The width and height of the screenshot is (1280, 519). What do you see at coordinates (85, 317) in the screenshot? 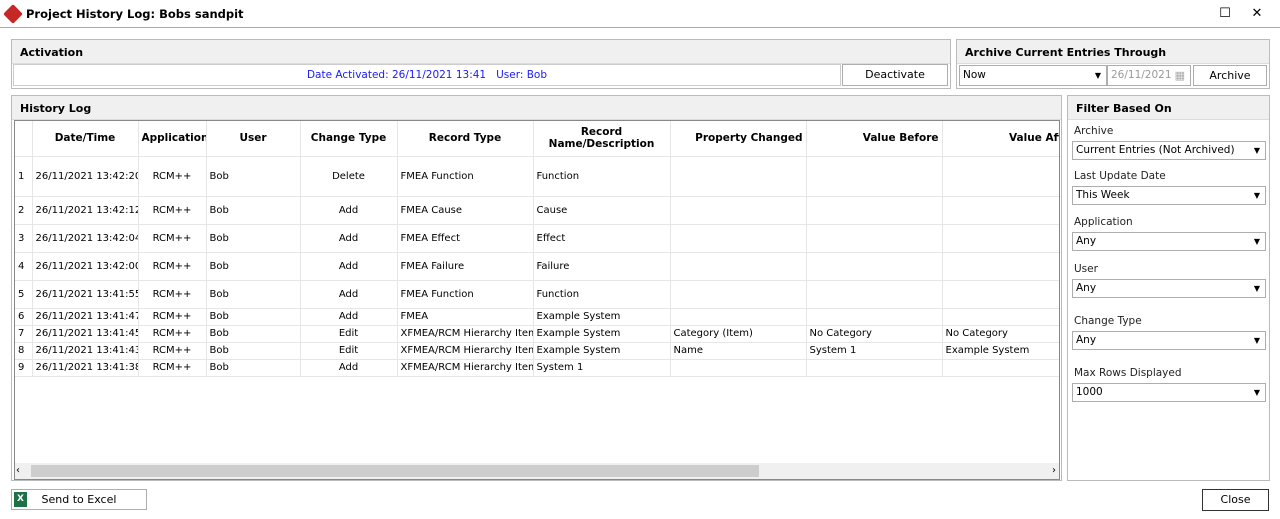
I see `table-cell: 26/11/2021 13:41:47` at bounding box center [85, 317].